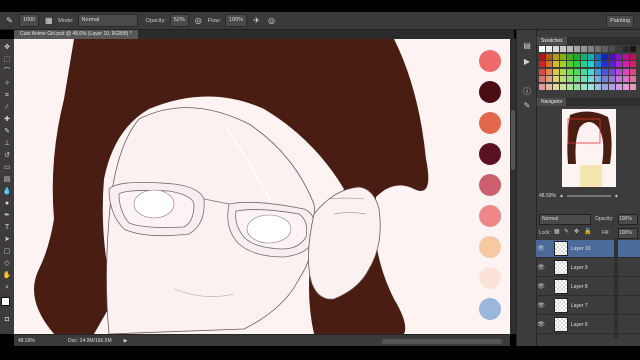  Describe the element at coordinates (588, 268) in the screenshot. I see `layer-row: 👁 Layer 9` at that location.